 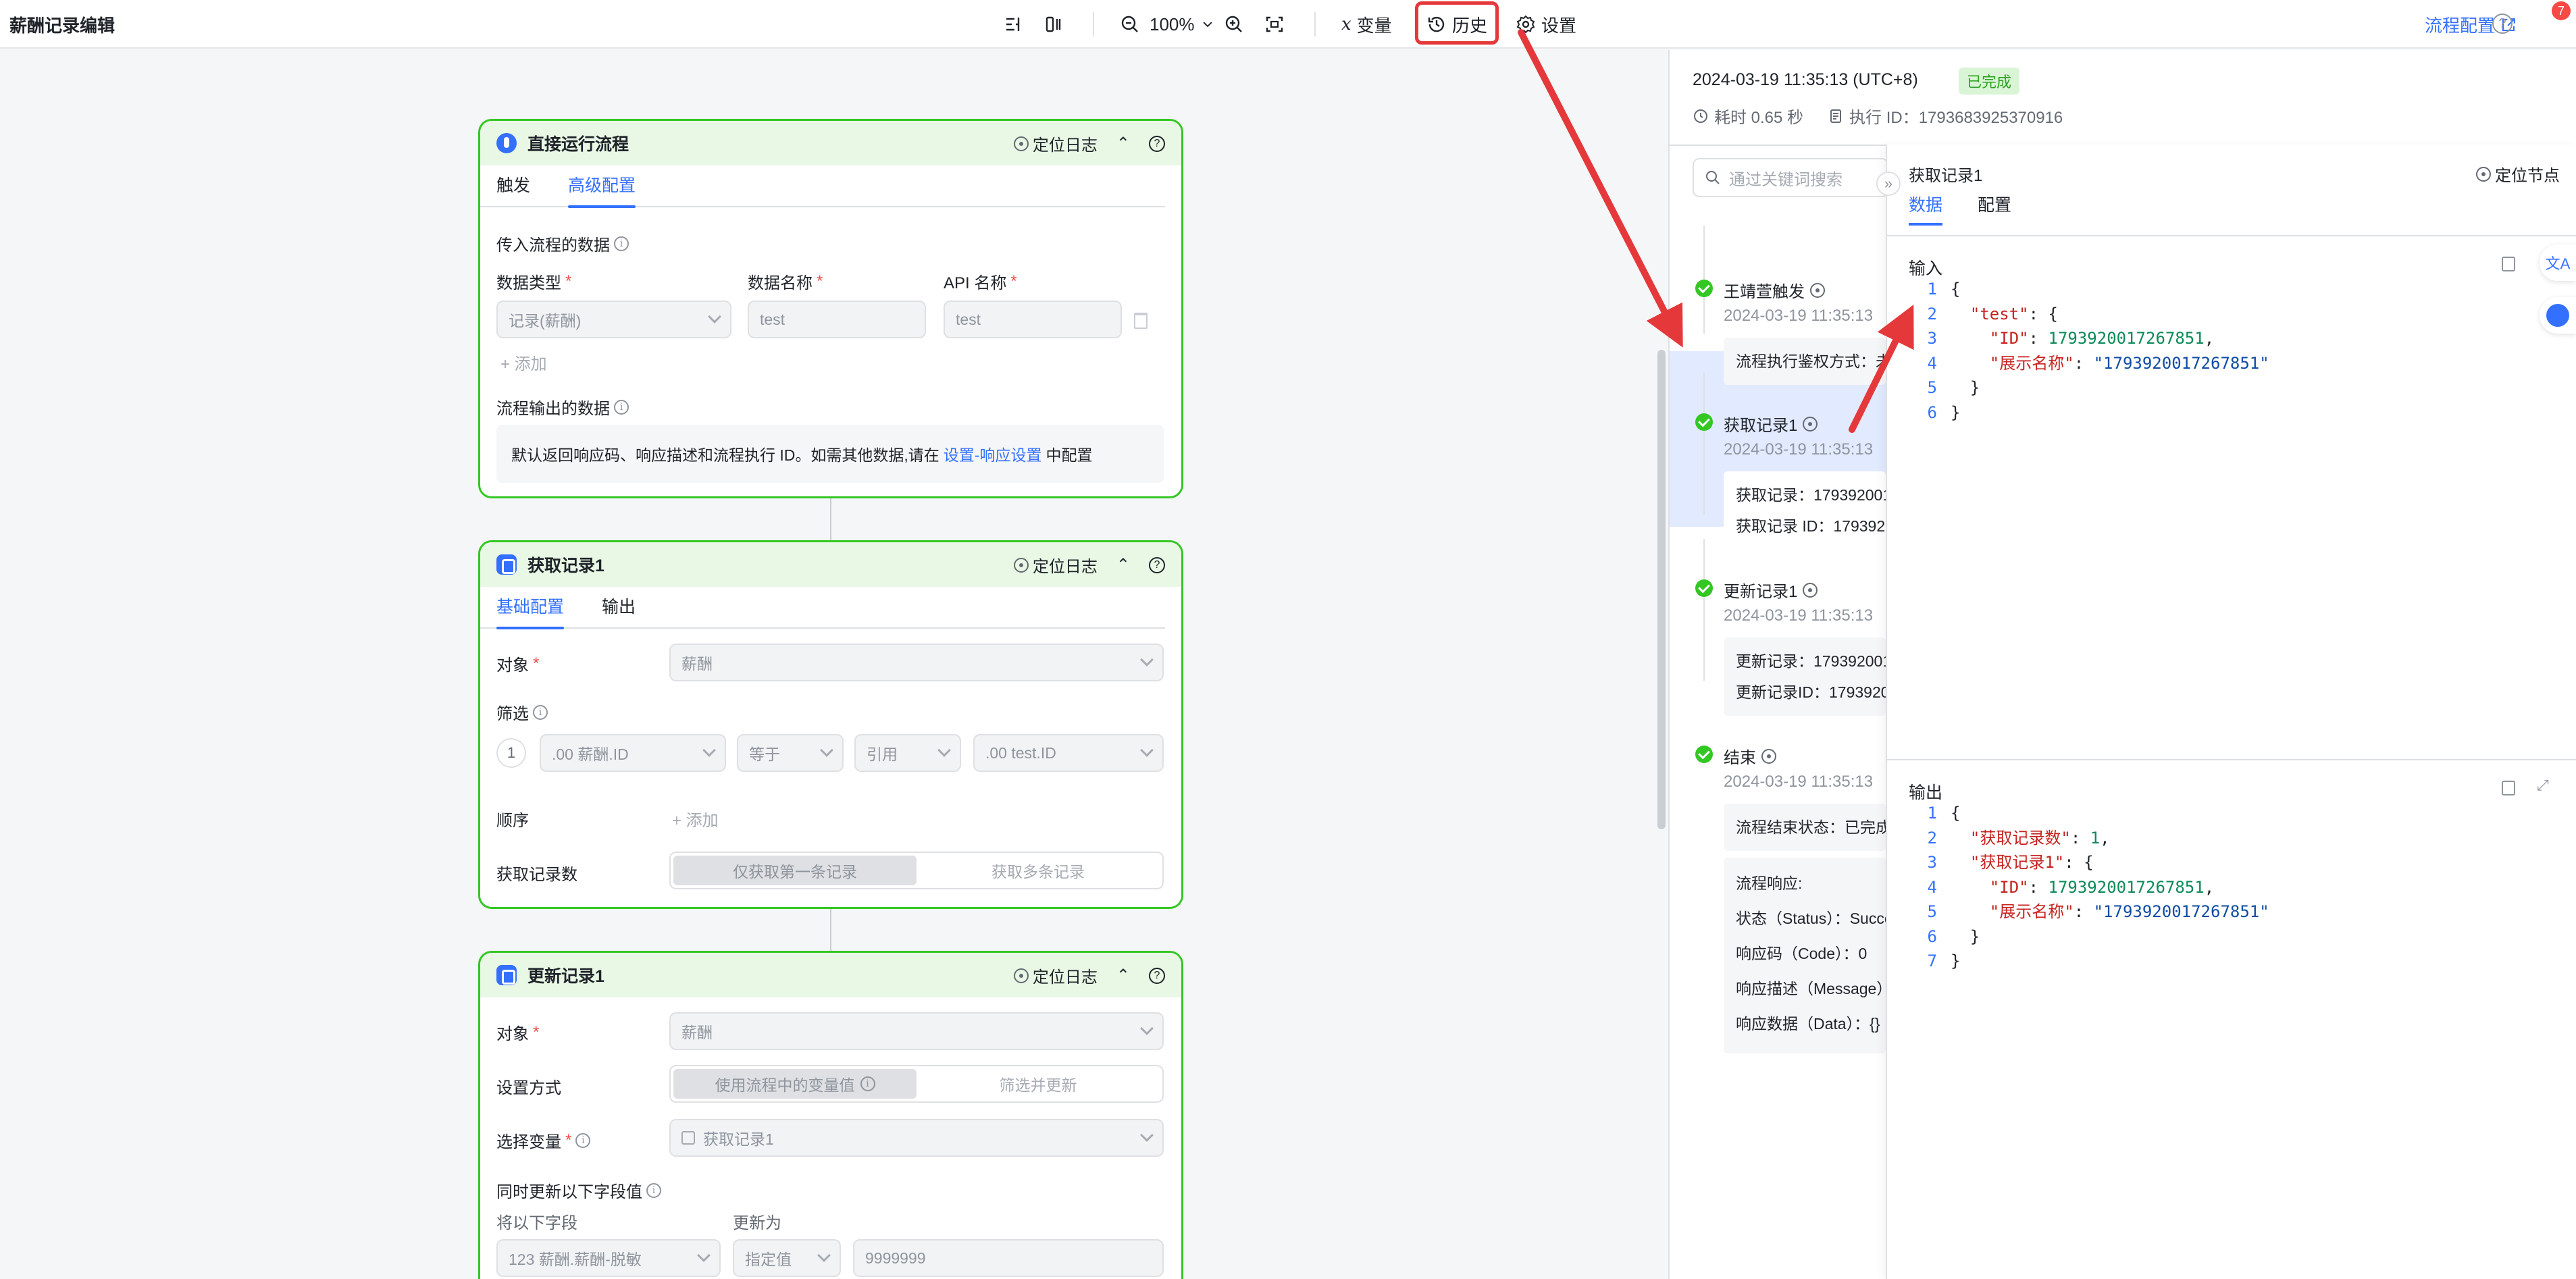 What do you see at coordinates (2518, 174) in the screenshot?
I see `locate-node-button: 定位节点` at bounding box center [2518, 174].